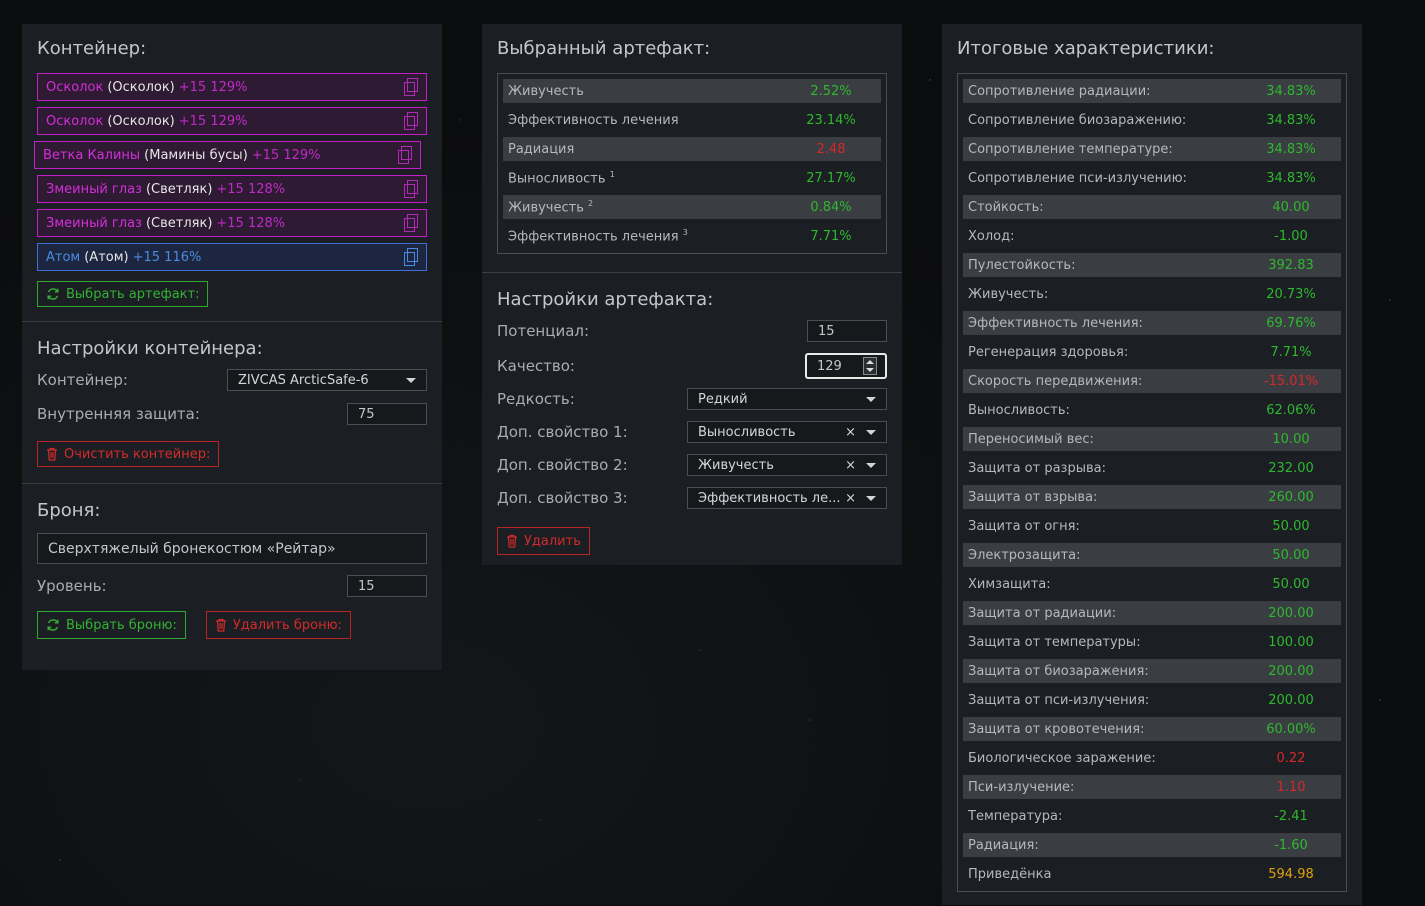 Image resolution: width=1425 pixels, height=906 pixels. Describe the element at coordinates (1107, 294) in the screenshot. I see `stat-label: Живучесть:` at that location.